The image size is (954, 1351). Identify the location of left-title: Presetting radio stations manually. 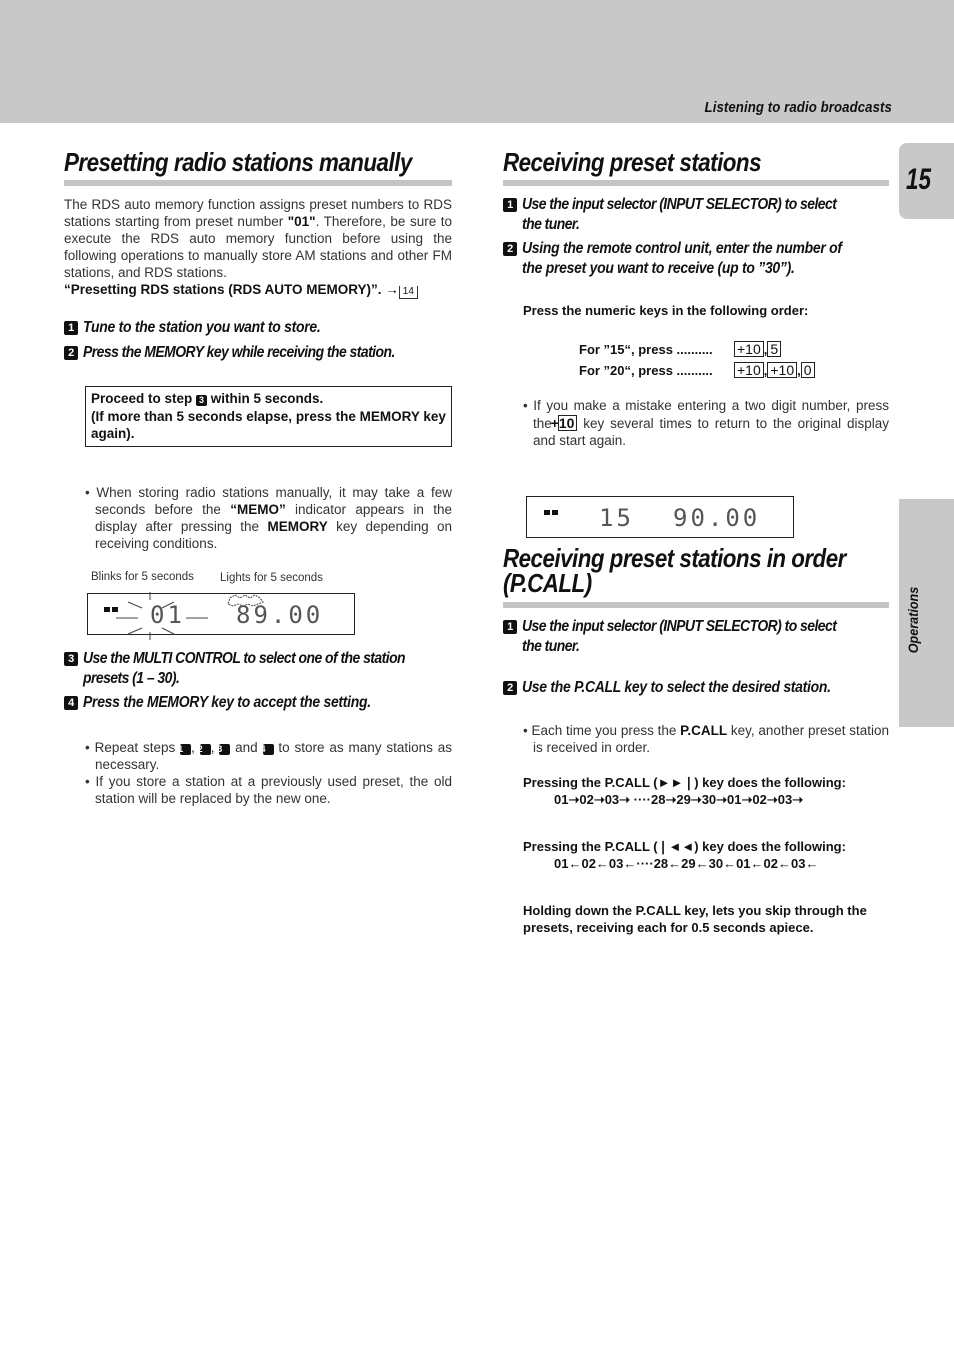
(238, 162).